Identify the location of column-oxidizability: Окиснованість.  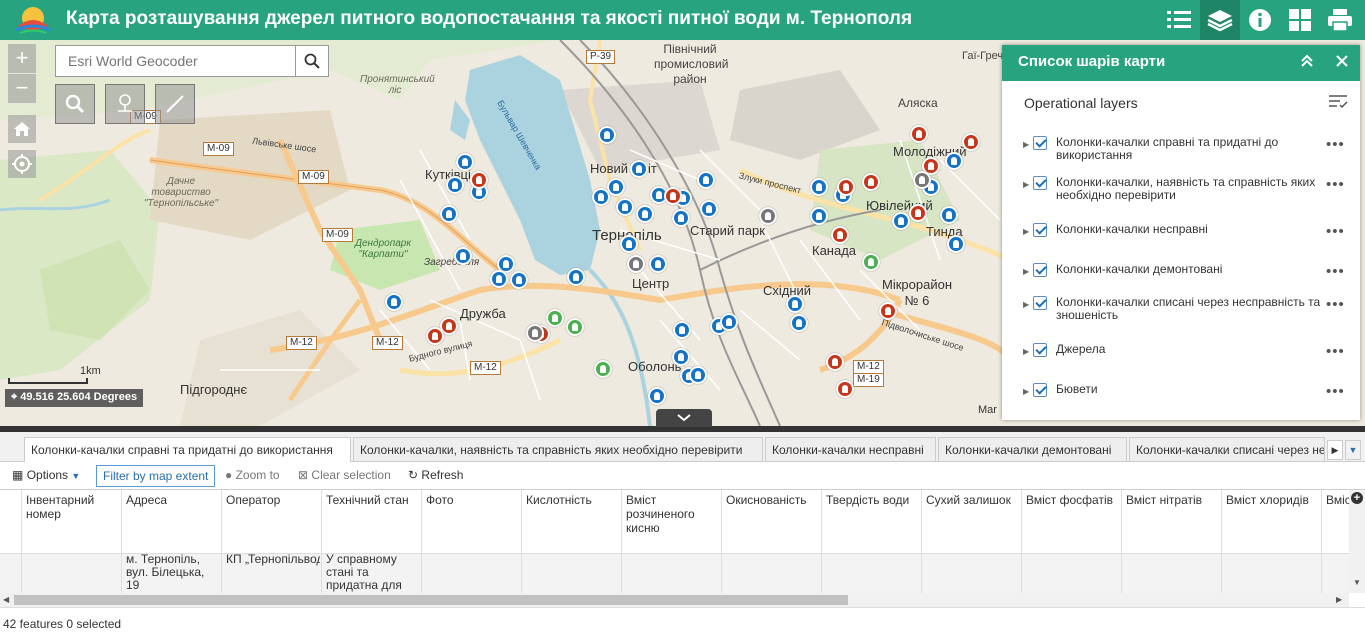
(772, 541).